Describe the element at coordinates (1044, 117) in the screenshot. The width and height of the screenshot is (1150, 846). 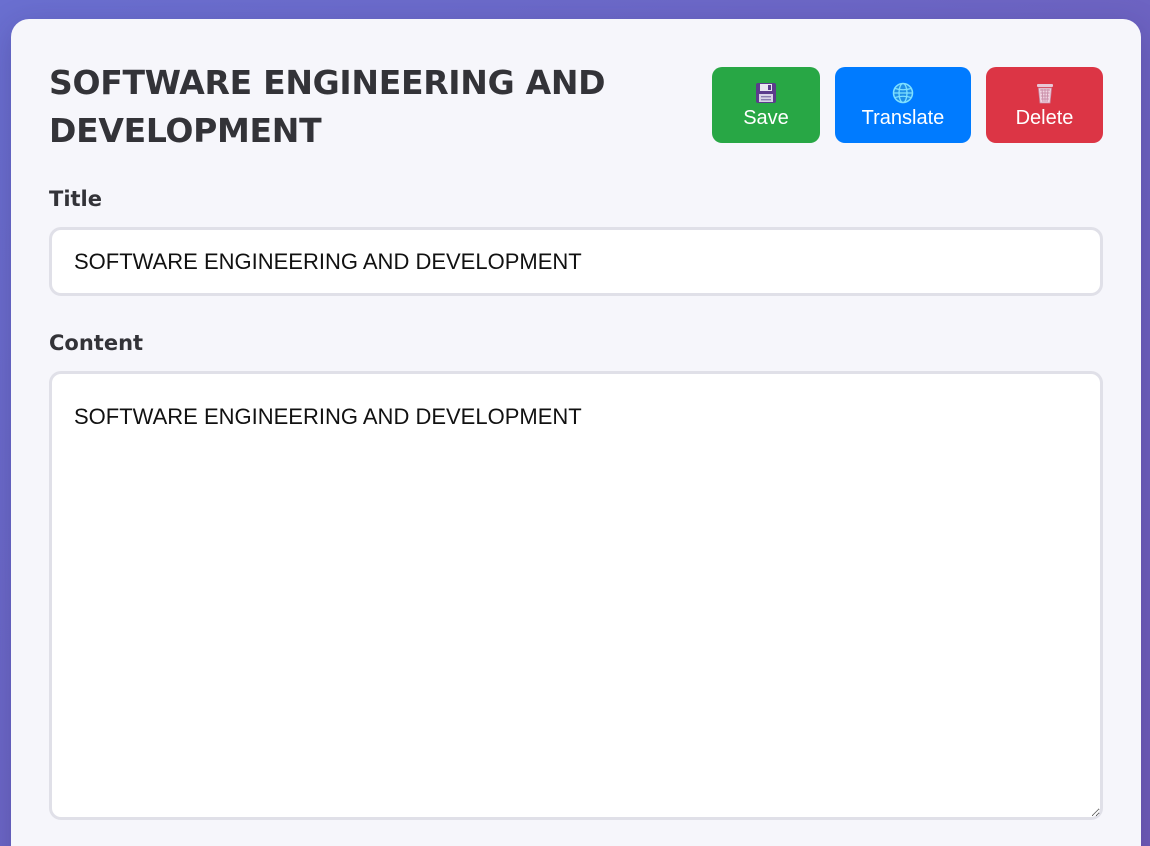
I see `delete-button-label: Delete` at that location.